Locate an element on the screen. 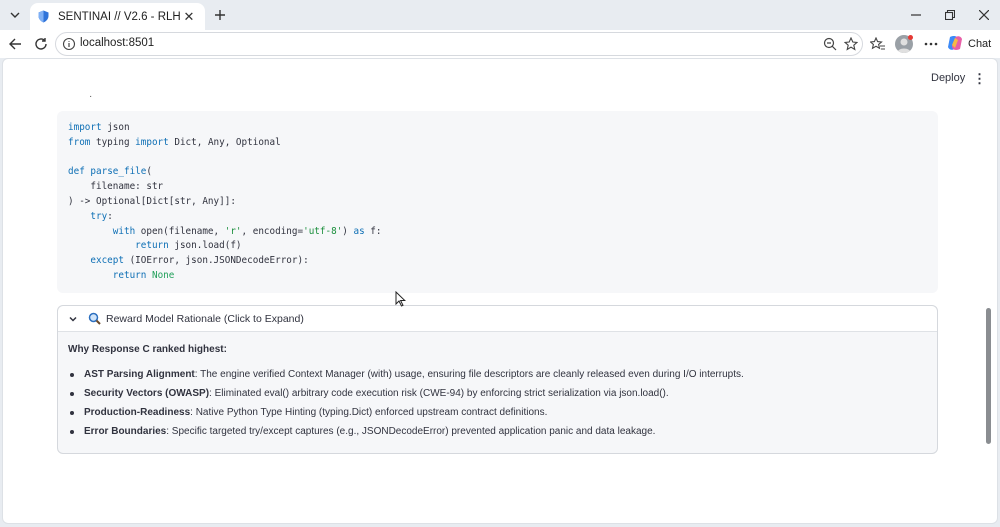  code-token: as is located at coordinates (359, 231).